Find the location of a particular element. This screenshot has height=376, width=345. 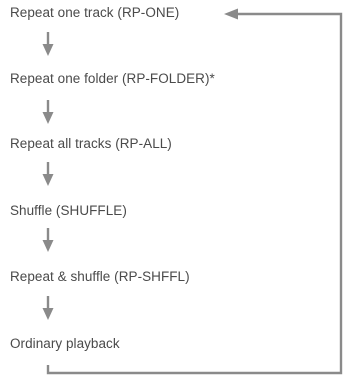

step-repeat-all-tracks: Repeat all tracks (RP-ALL) is located at coordinates (91, 143).